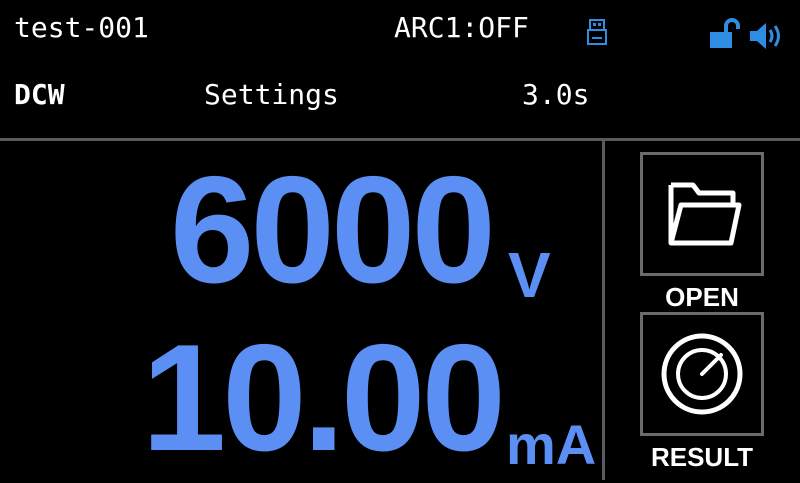 The image size is (800, 483). What do you see at coordinates (702, 297) in the screenshot?
I see `open-button-label: OPEN` at bounding box center [702, 297].